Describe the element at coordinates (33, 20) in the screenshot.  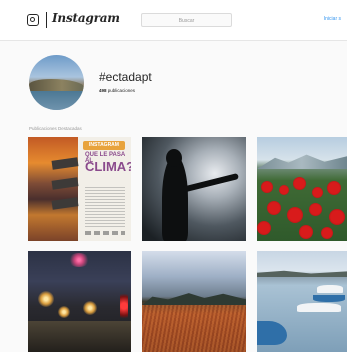
I see `instagram-camera-icon` at that location.